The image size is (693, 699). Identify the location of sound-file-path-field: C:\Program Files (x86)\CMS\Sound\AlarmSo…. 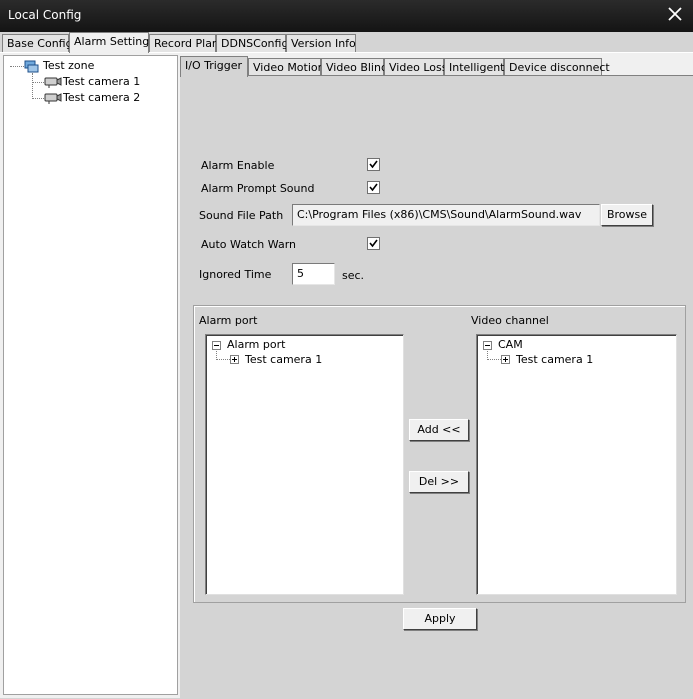
(446, 215).